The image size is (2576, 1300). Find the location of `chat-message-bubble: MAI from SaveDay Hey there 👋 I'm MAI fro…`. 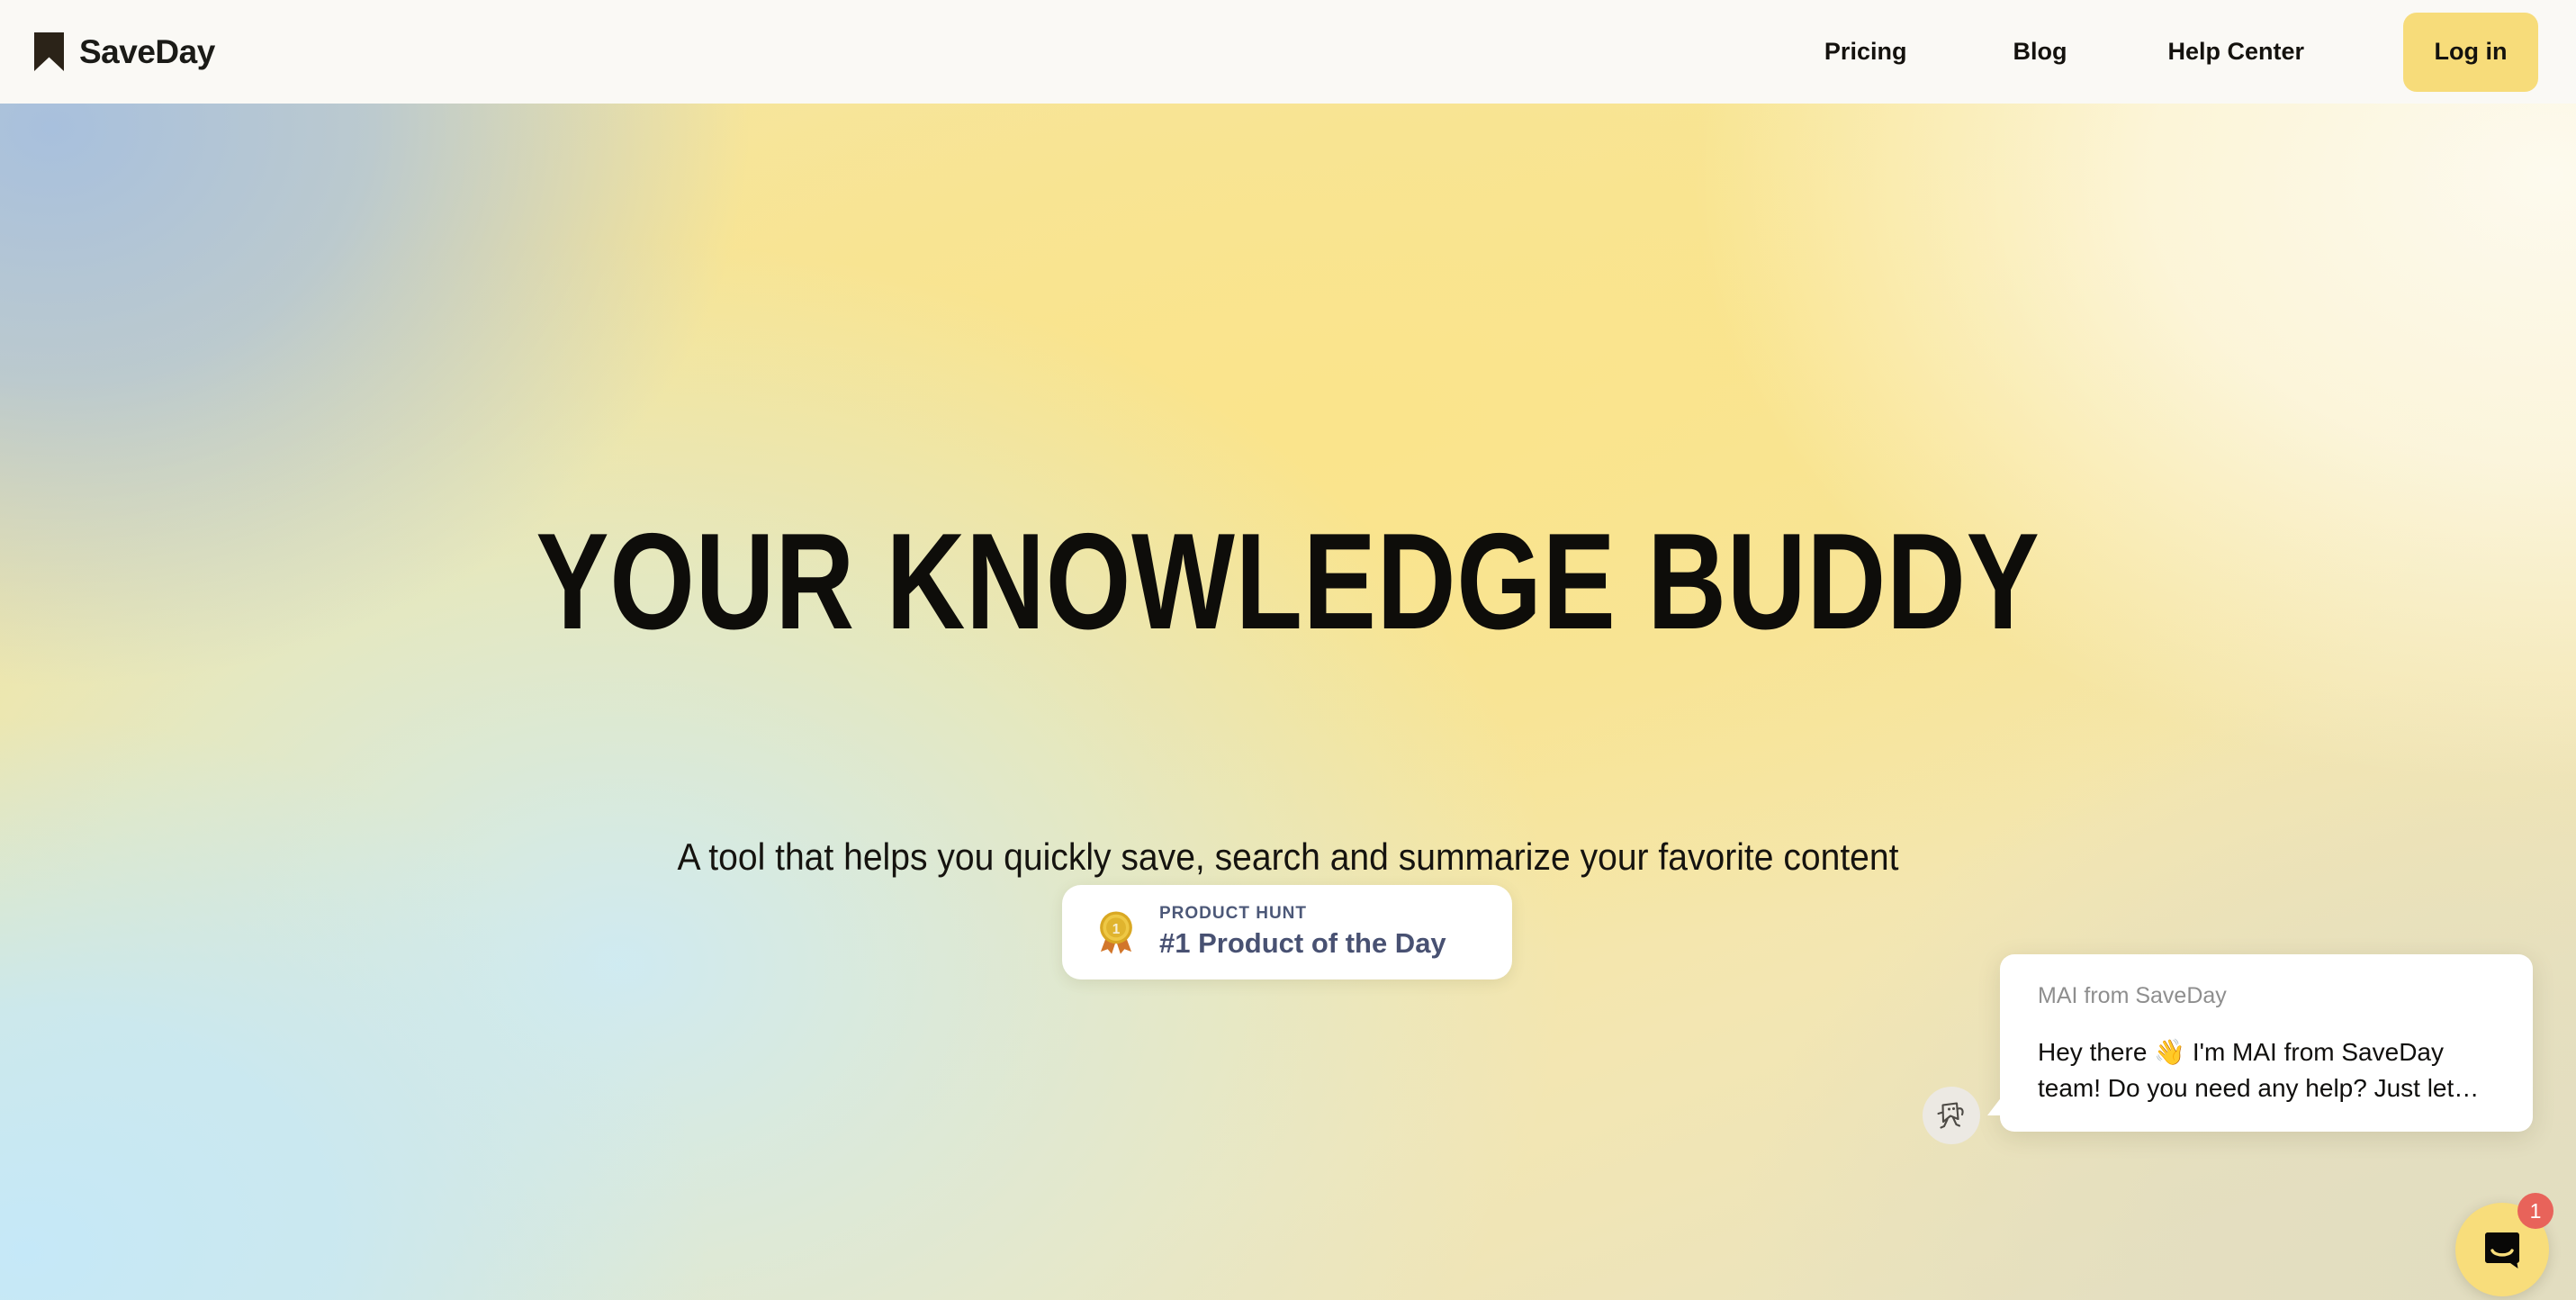

chat-message-bubble: MAI from SaveDay Hey there 👋 I'm MAI fro… is located at coordinates (2260, 1043).